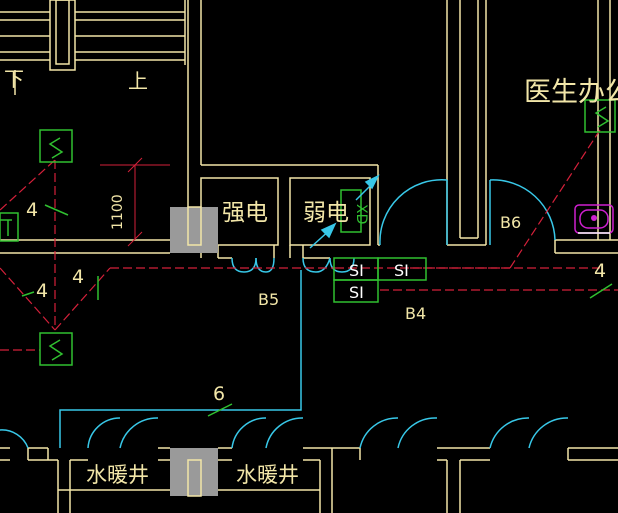  I want to click on room-label-strong-electric: 强电, so click(245, 213).